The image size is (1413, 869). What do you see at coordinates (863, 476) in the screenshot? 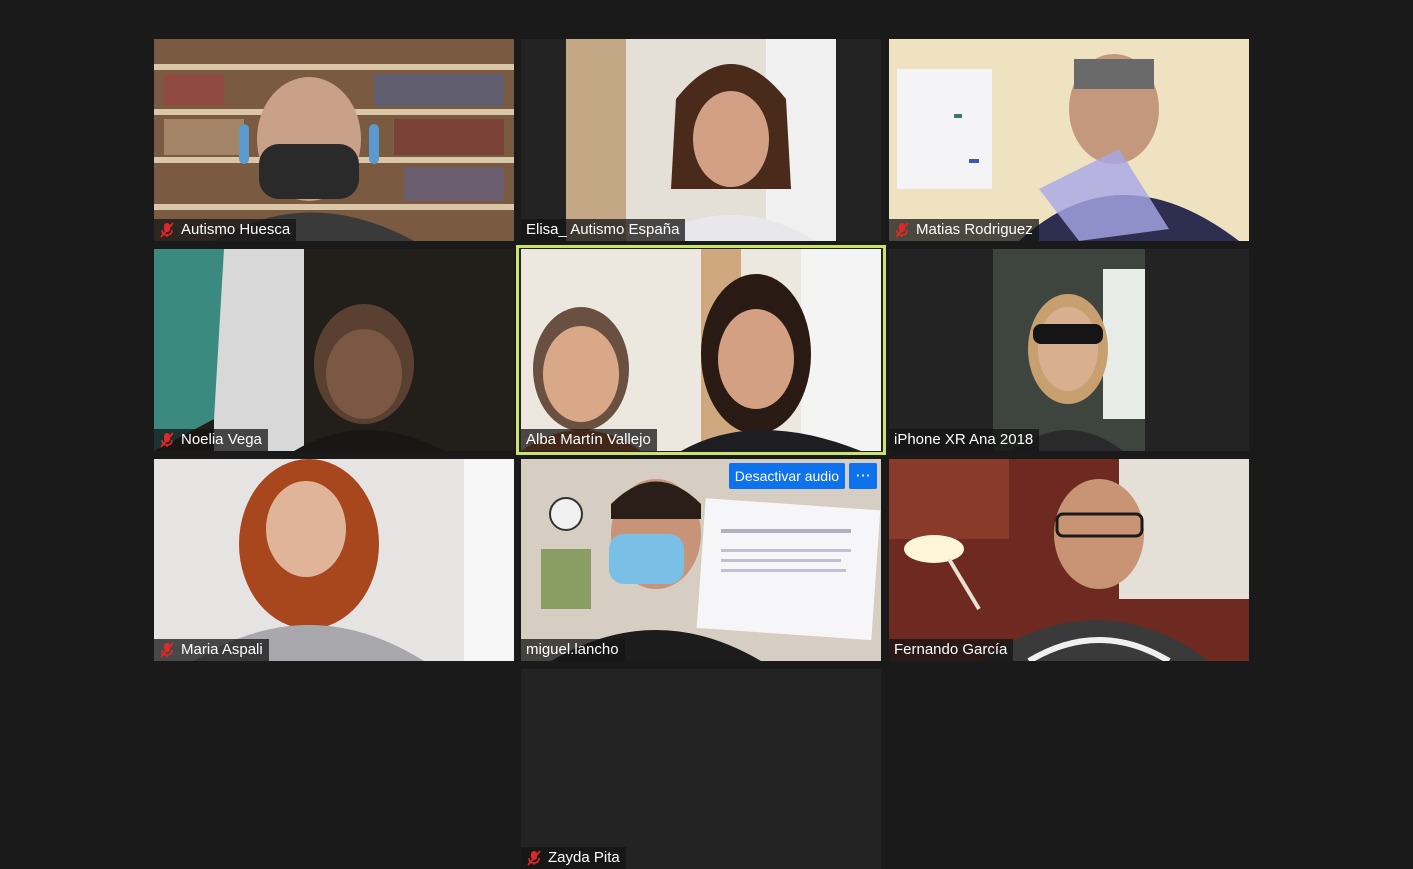
I see `more-options-button: ···` at bounding box center [863, 476].